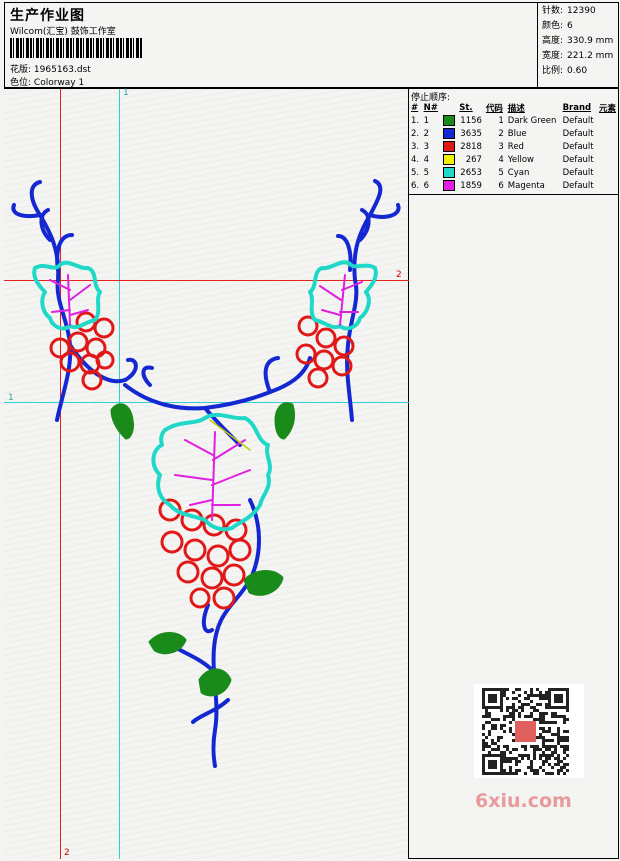 The width and height of the screenshot is (620, 861). I want to click on qr-badge-icon, so click(525, 731).